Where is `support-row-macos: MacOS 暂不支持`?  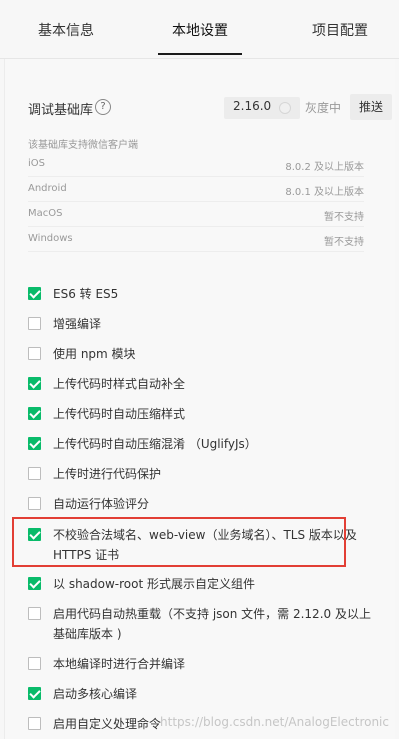 support-row-macos: MacOS 暂不支持 is located at coordinates (196, 215).